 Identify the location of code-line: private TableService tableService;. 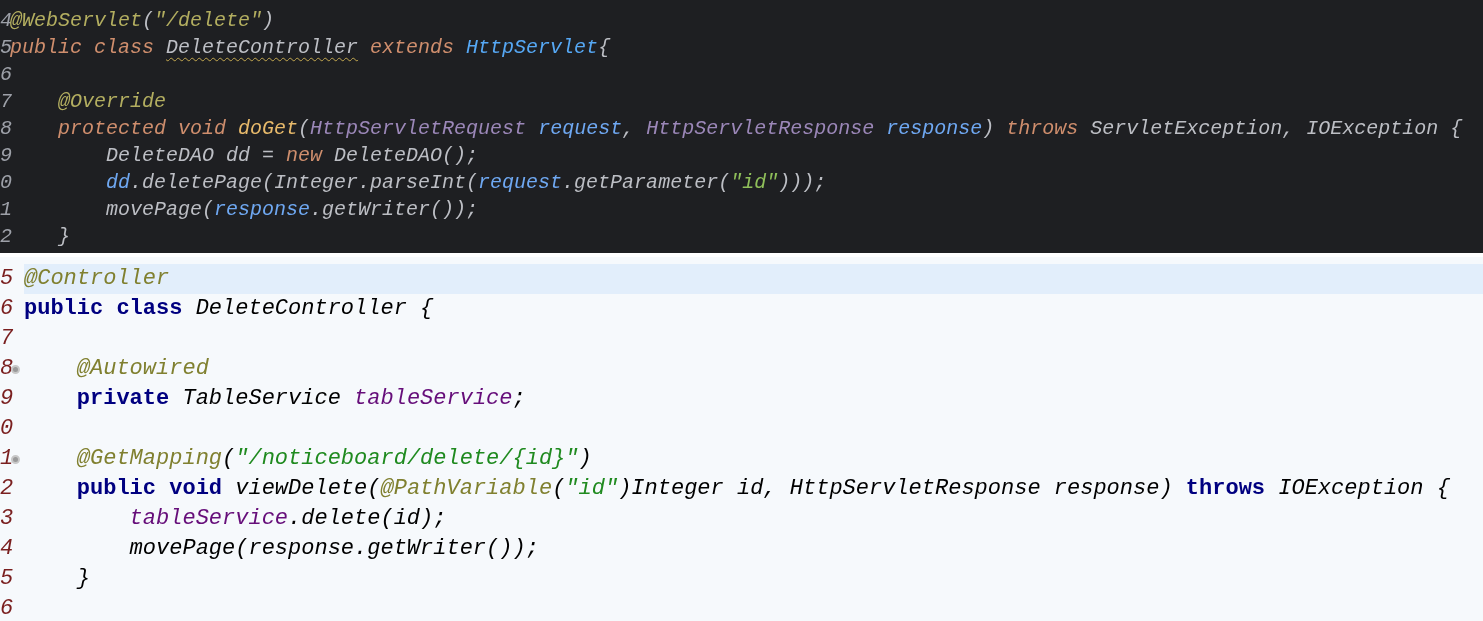
(300, 398).